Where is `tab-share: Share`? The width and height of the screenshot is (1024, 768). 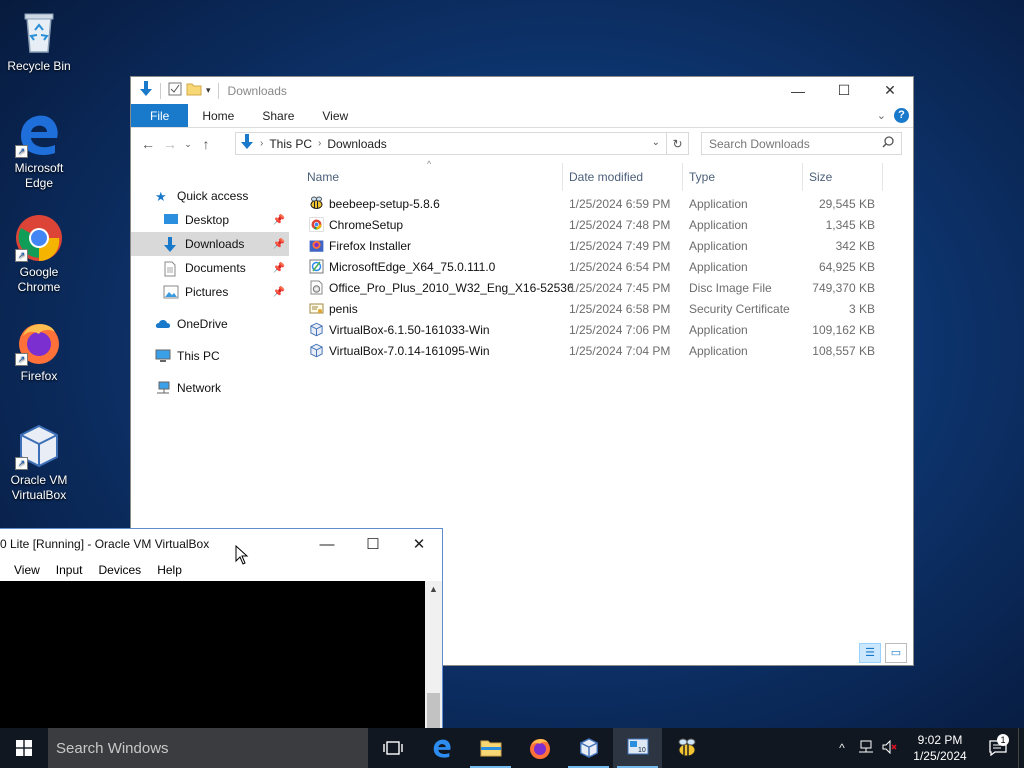 tab-share: Share is located at coordinates (278, 115).